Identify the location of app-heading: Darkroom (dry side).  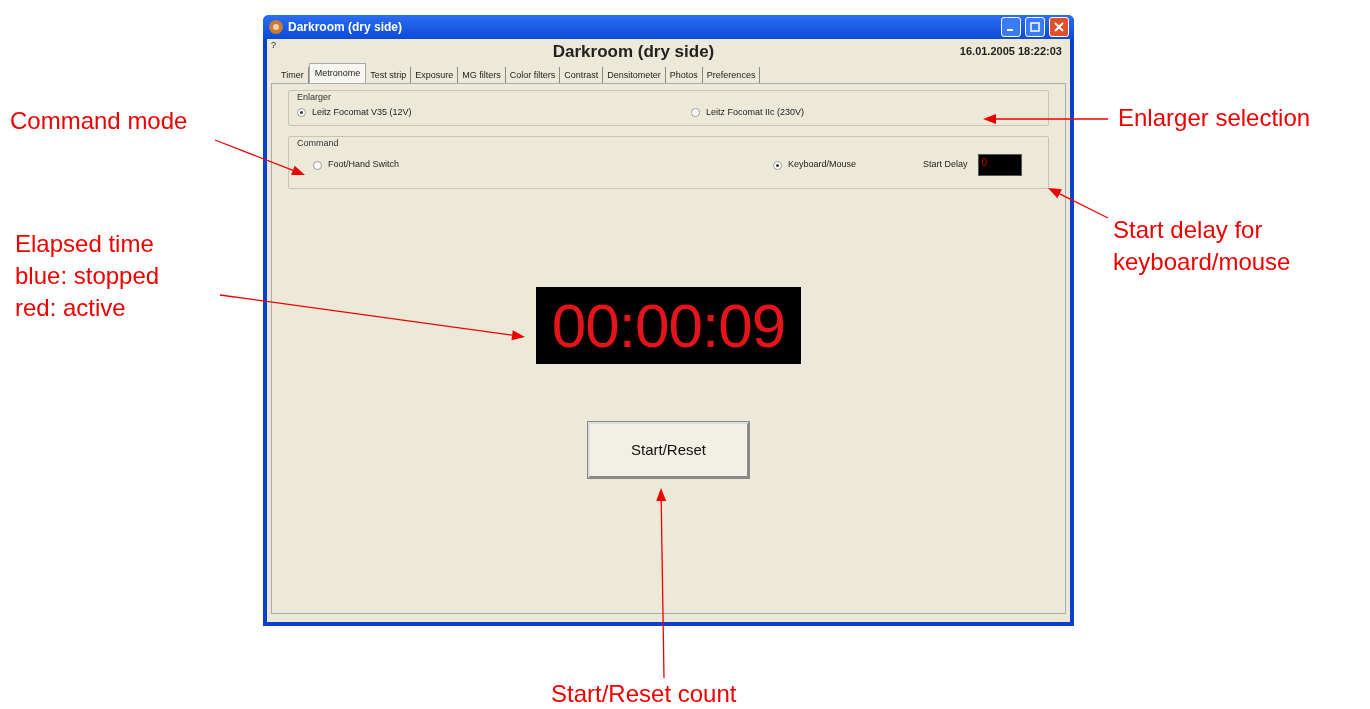
(633, 52).